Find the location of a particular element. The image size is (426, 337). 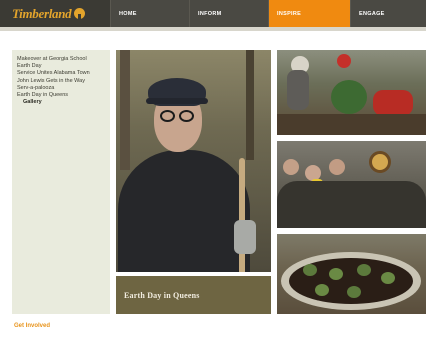

sidebar-item-georgia-school: Makeover at Georgia School is located at coordinates (61, 59).